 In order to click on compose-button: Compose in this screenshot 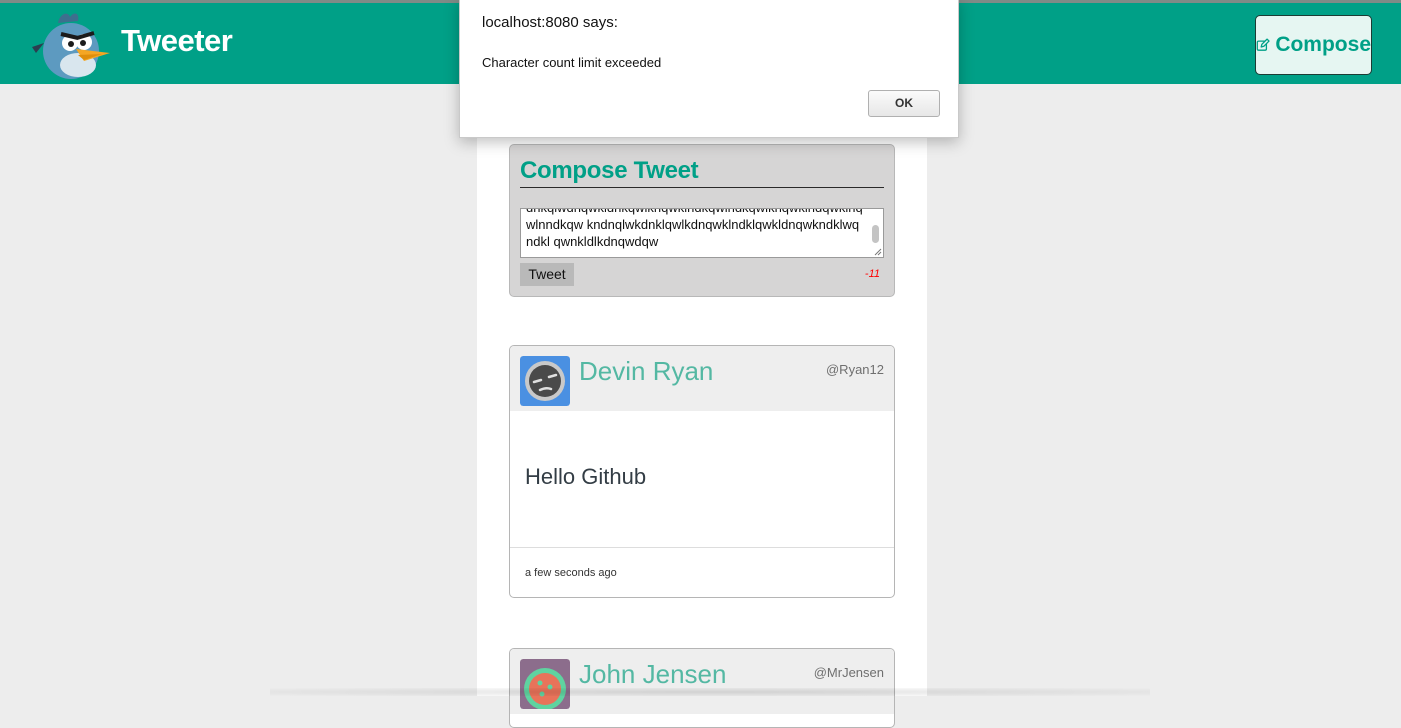, I will do `click(1313, 45)`.